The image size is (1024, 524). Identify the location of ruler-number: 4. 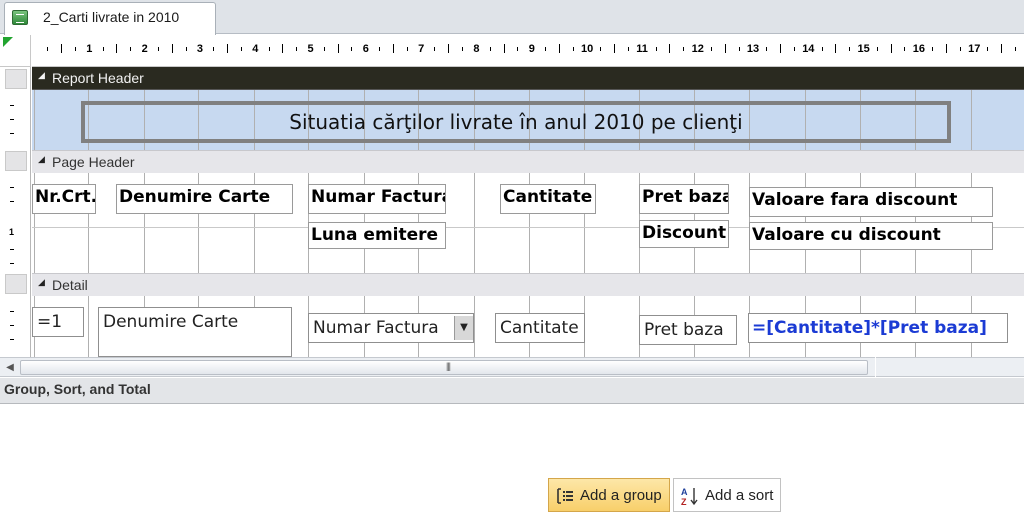
(255, 49).